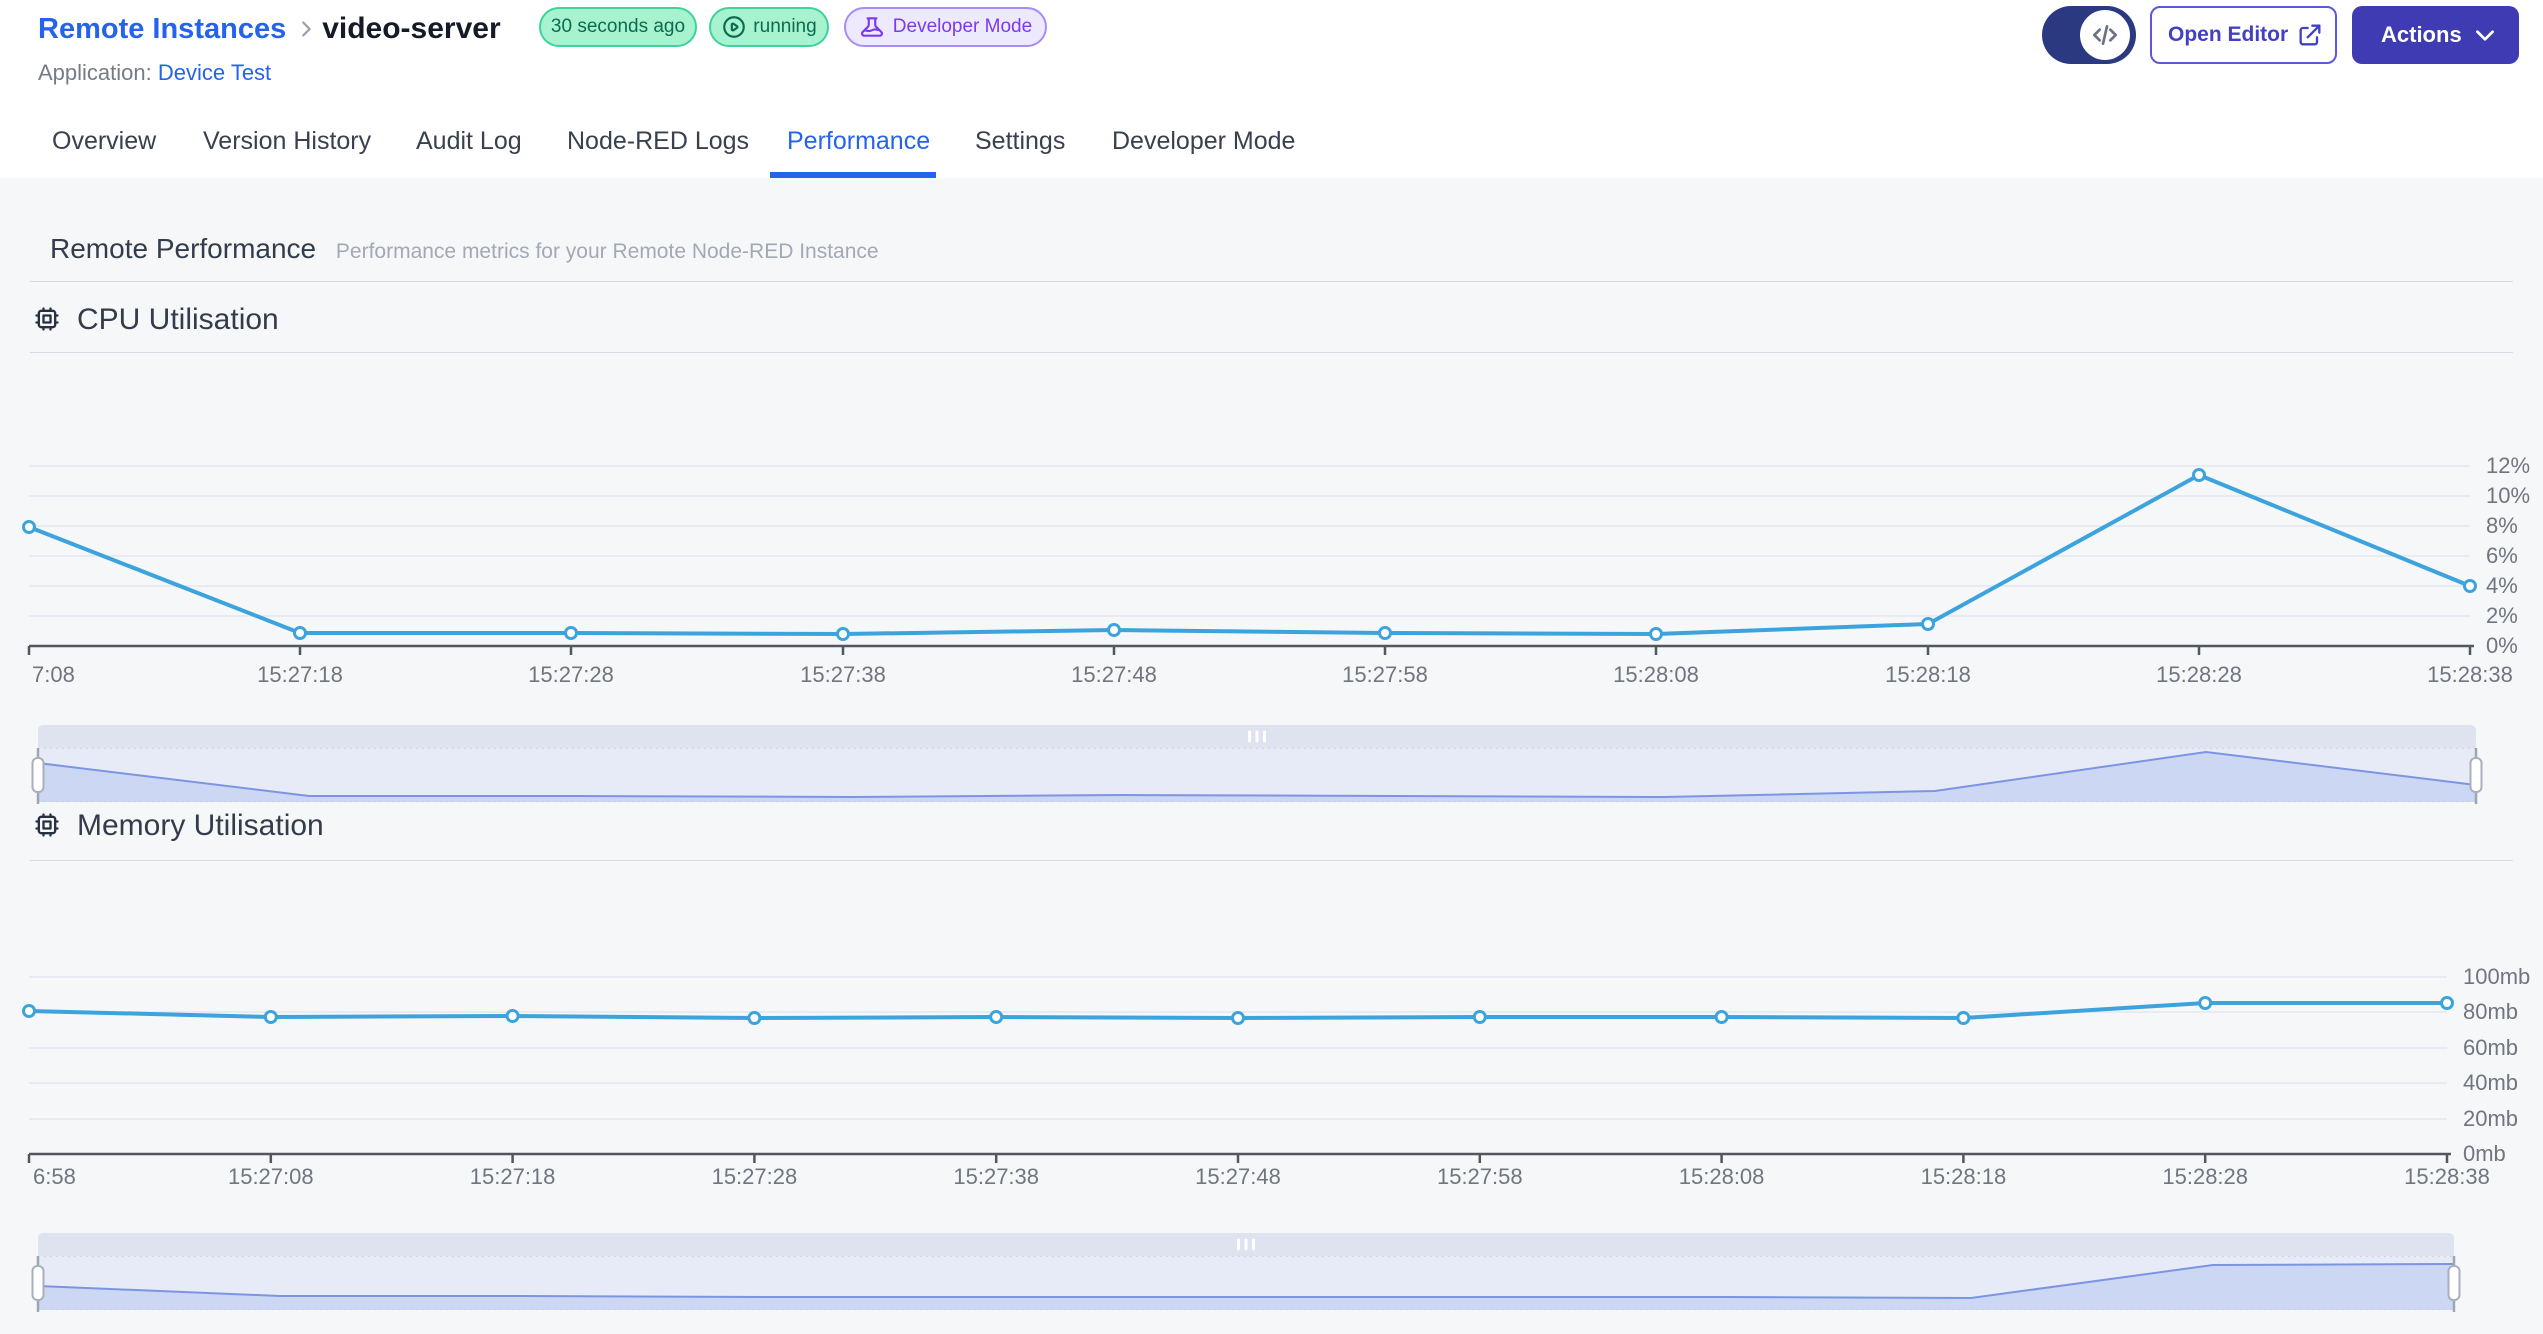 This screenshot has width=2543, height=1334. I want to click on svg-text: 6:58, so click(54, 1176).